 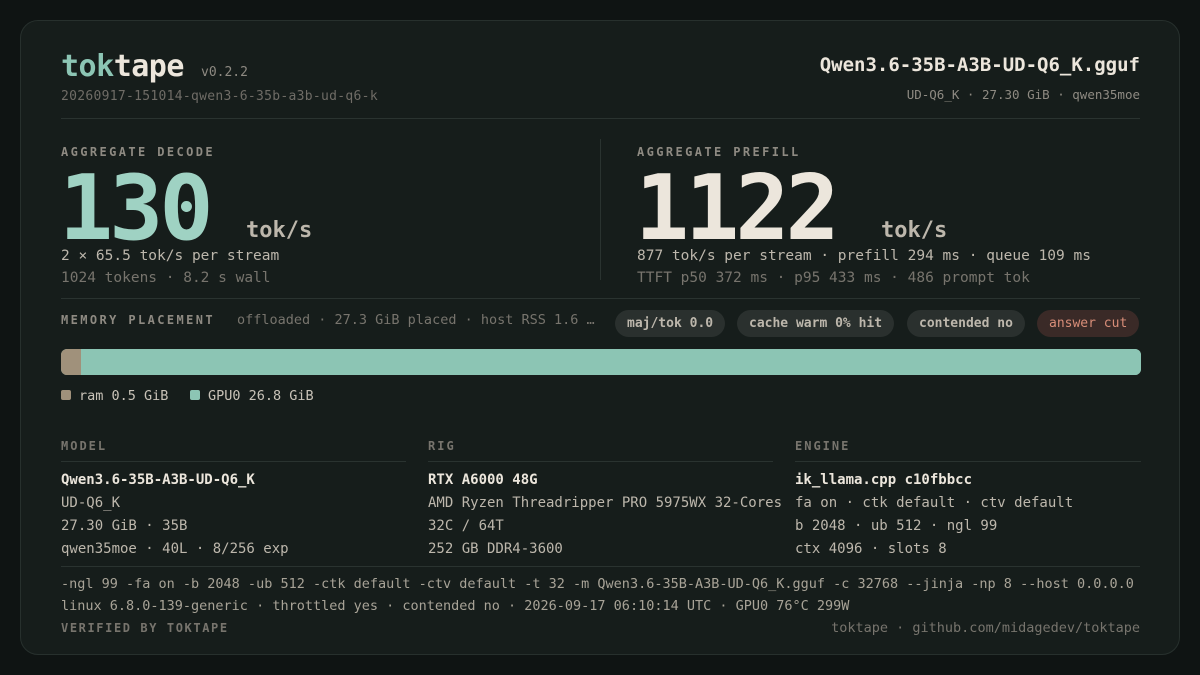 I want to click on engine-ctx: ctx 4096 · slots 8, so click(x=871, y=549).